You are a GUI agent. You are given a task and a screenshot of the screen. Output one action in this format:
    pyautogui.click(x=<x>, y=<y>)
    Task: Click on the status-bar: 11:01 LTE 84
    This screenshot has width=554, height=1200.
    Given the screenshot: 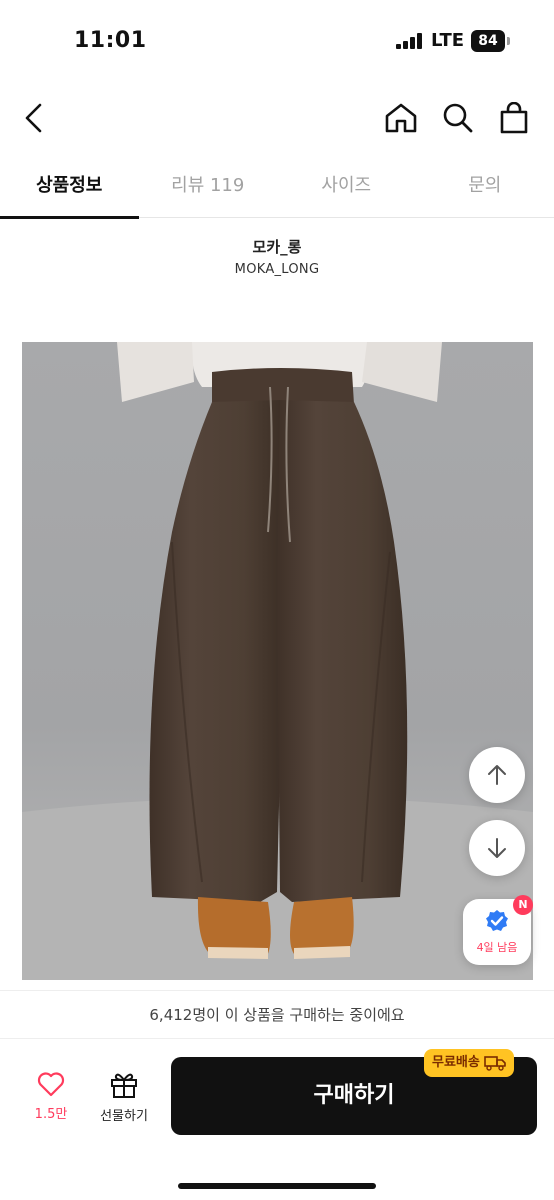 What is the action you would take?
    pyautogui.click(x=277, y=42)
    